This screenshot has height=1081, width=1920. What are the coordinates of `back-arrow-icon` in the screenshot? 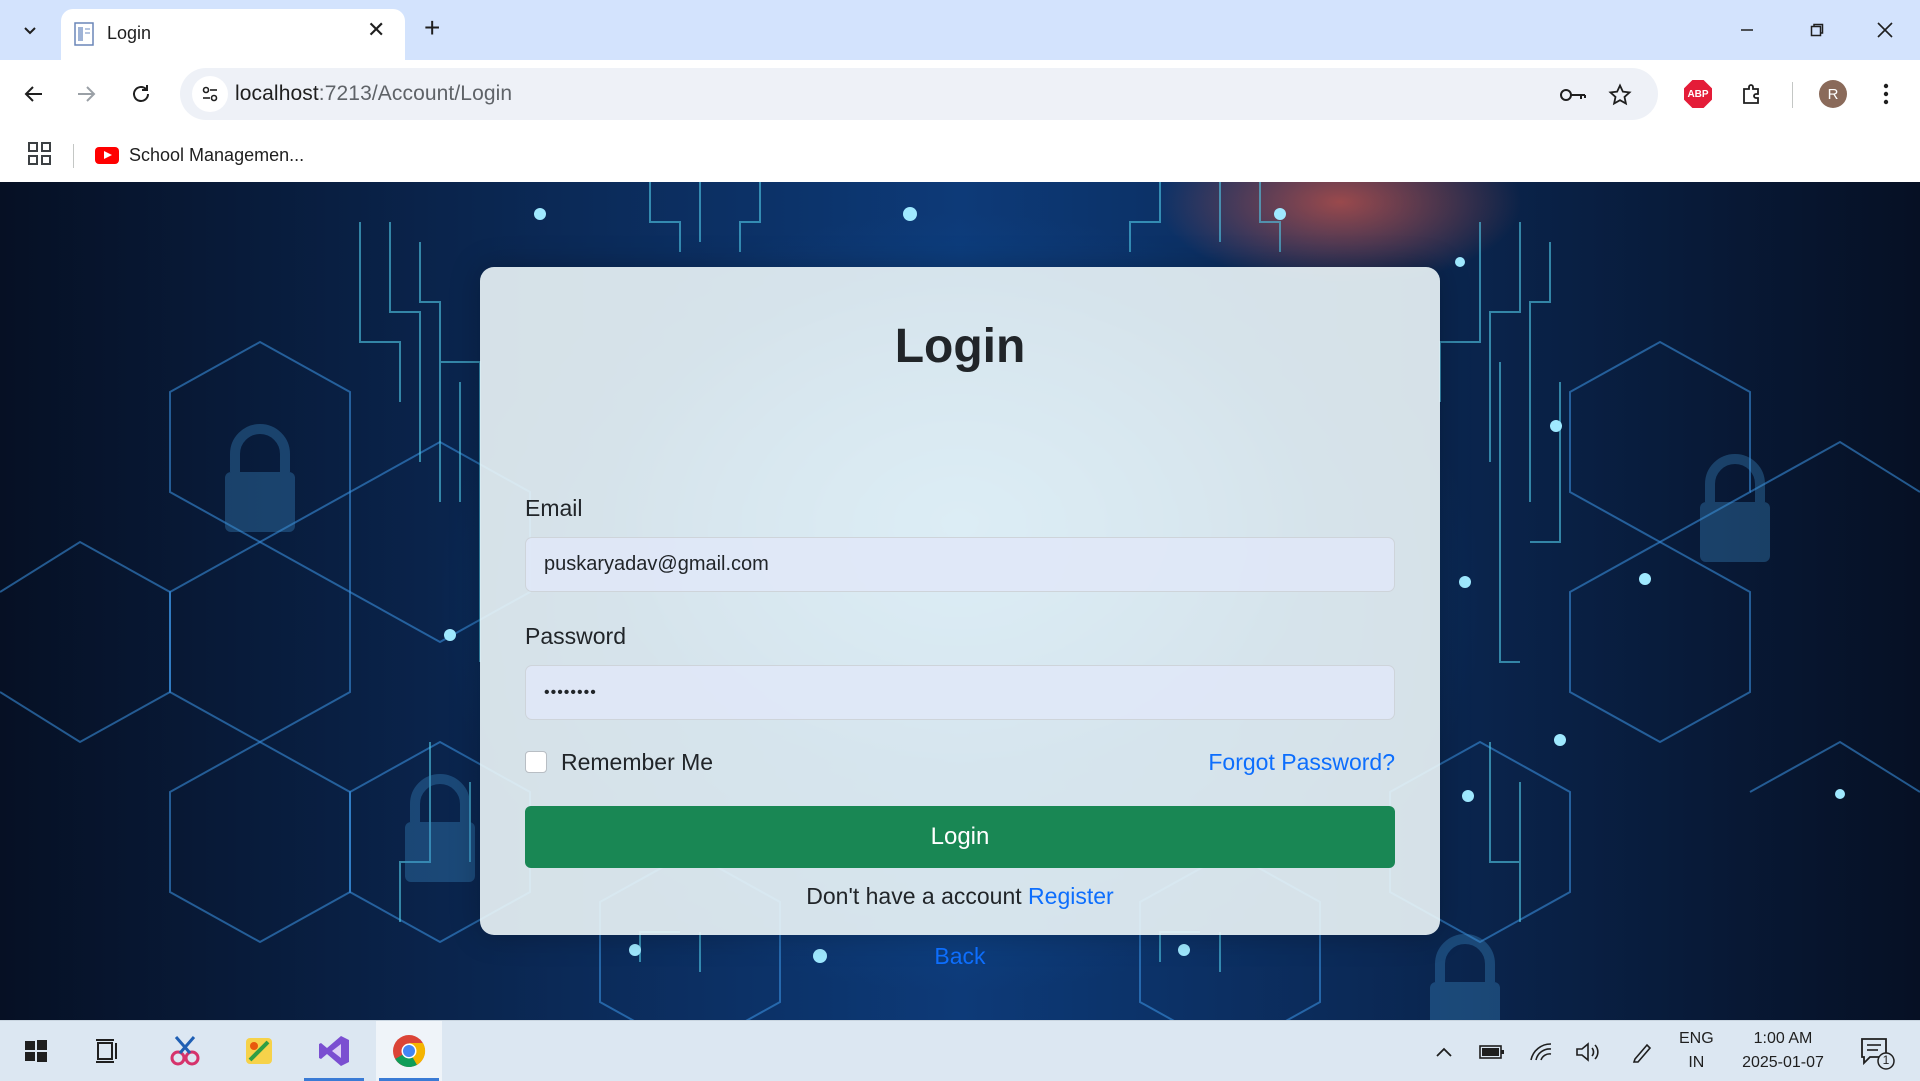 It's located at (34, 94).